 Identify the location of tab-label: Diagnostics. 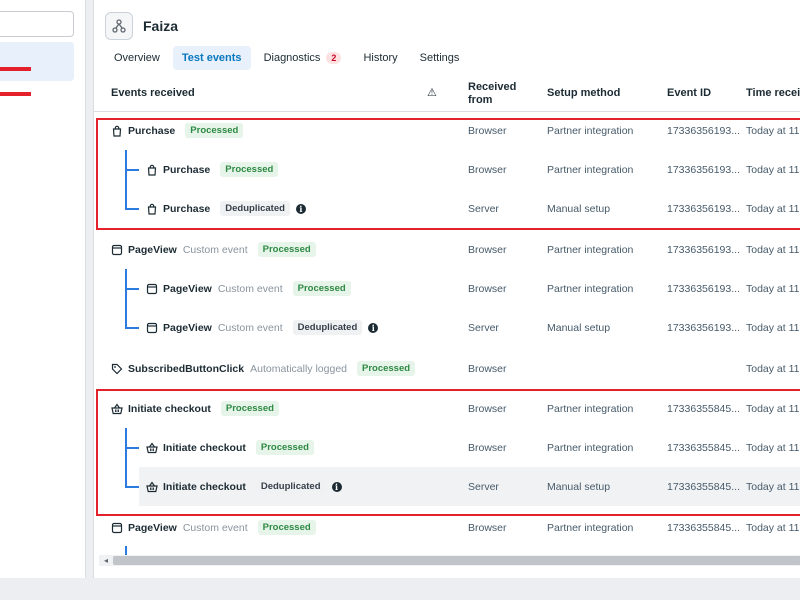
(292, 58).